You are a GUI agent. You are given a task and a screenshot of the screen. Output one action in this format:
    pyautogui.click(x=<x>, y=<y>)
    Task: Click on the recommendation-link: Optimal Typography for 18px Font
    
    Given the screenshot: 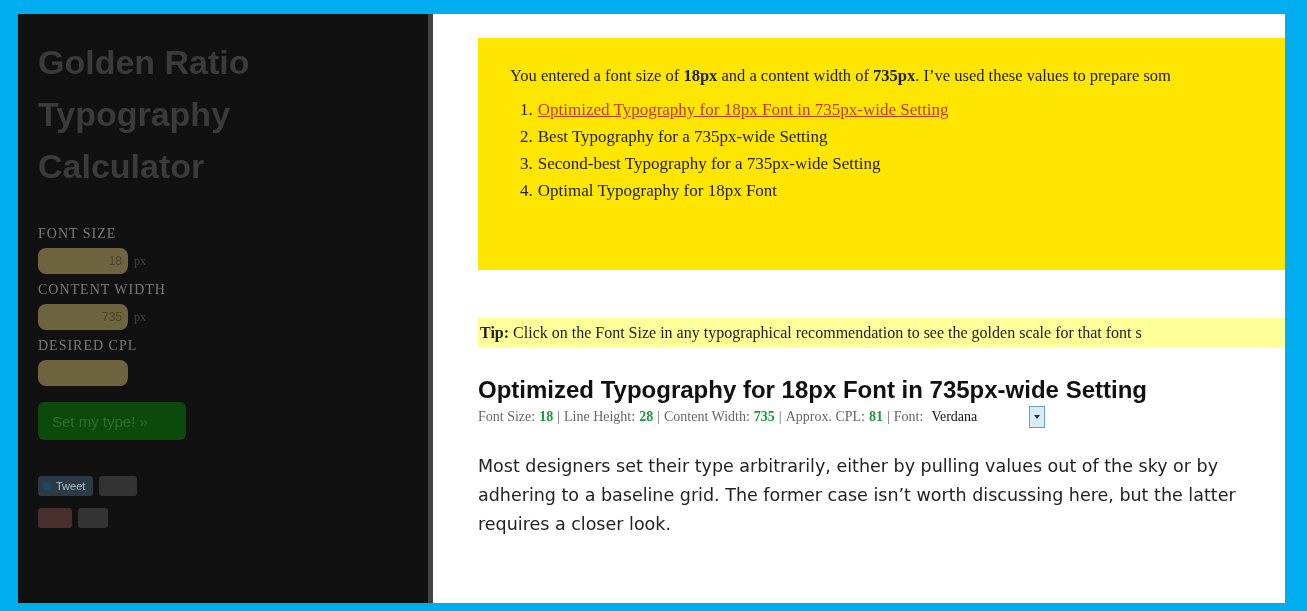 What is the action you would take?
    pyautogui.click(x=657, y=191)
    